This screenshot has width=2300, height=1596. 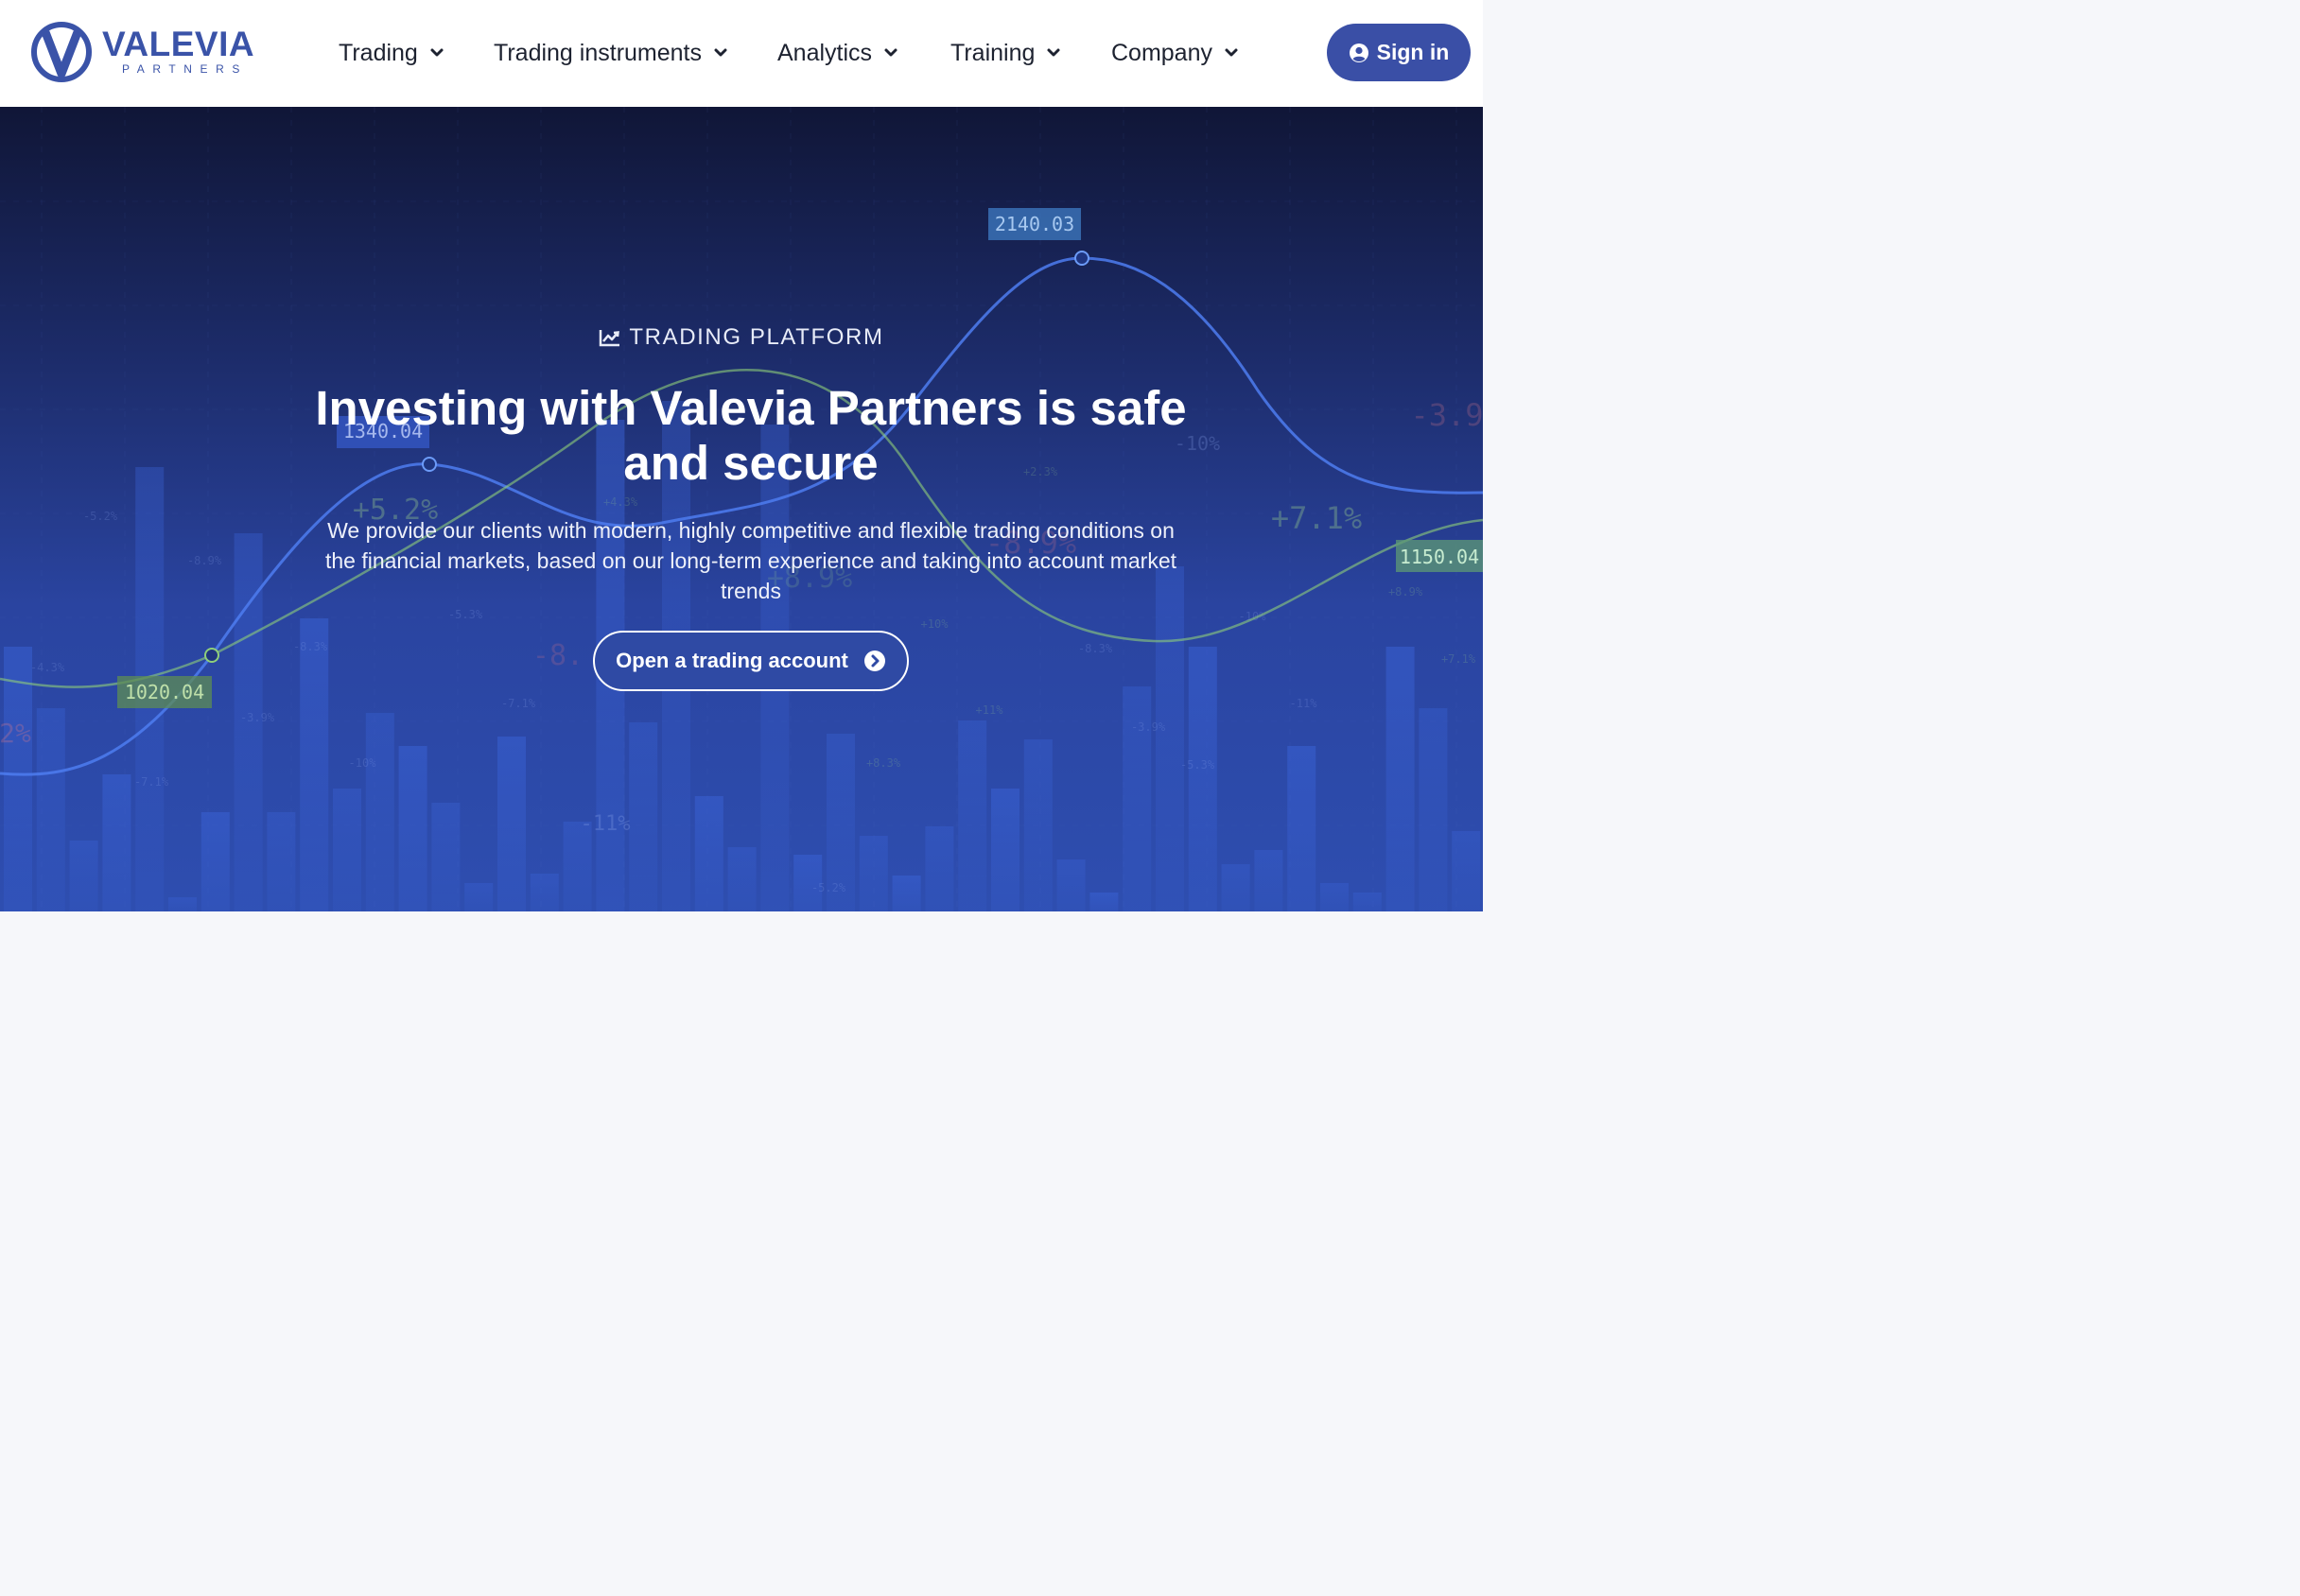 I want to click on nav-item-trading-instruments: Trading instruments, so click(x=611, y=53).